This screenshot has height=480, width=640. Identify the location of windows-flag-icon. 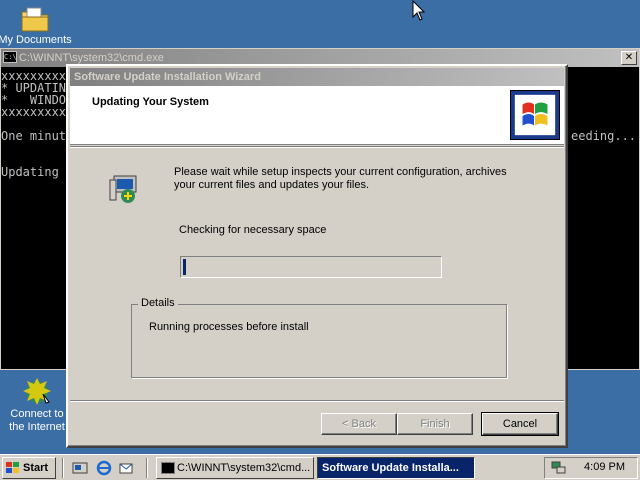
(12, 467).